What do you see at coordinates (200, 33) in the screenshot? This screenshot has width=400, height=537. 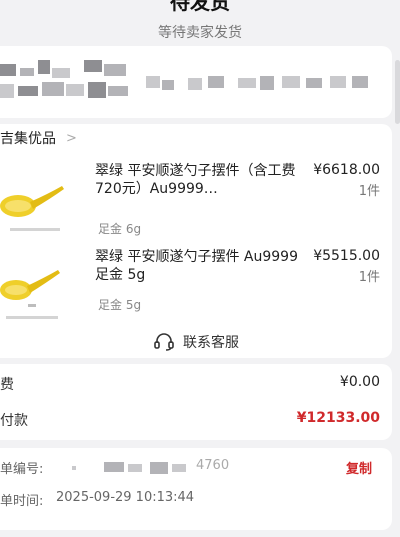 I see `order-status-subtitle: 等待卖家发货` at bounding box center [200, 33].